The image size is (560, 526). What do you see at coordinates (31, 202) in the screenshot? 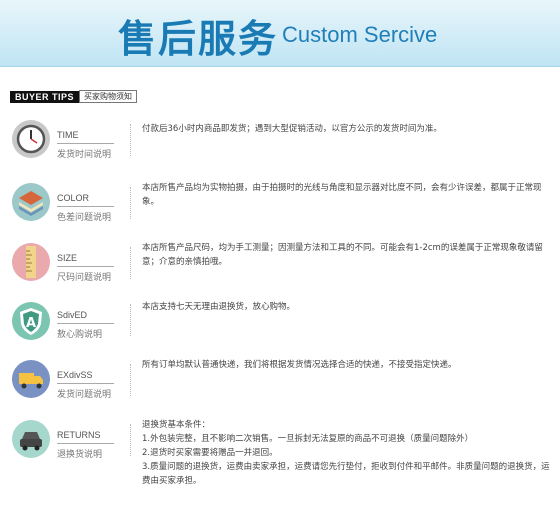
I see `color-layers-icon` at bounding box center [31, 202].